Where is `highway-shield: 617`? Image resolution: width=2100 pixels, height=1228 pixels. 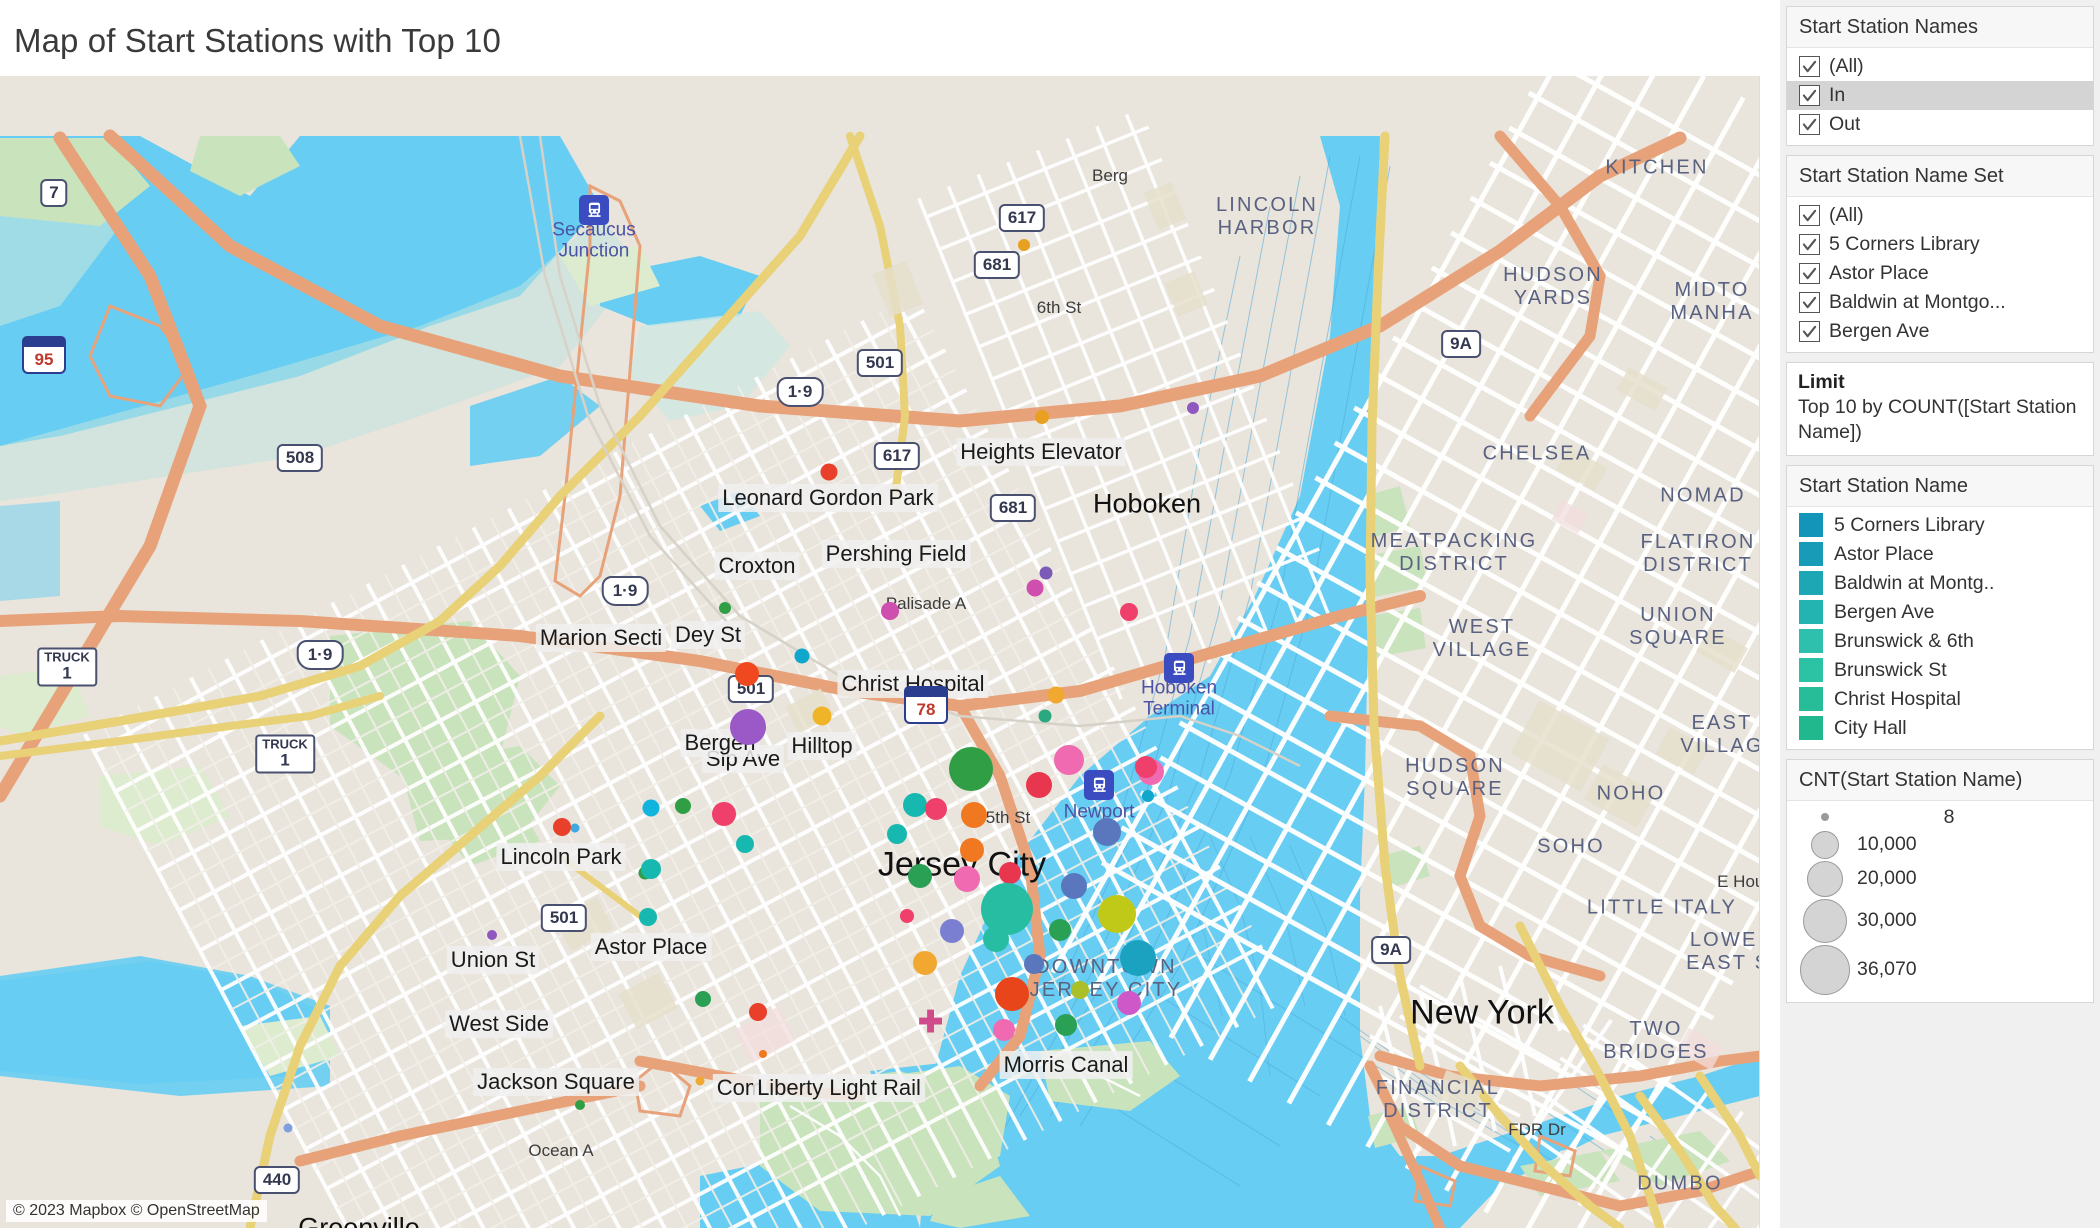 highway-shield: 617 is located at coordinates (1022, 218).